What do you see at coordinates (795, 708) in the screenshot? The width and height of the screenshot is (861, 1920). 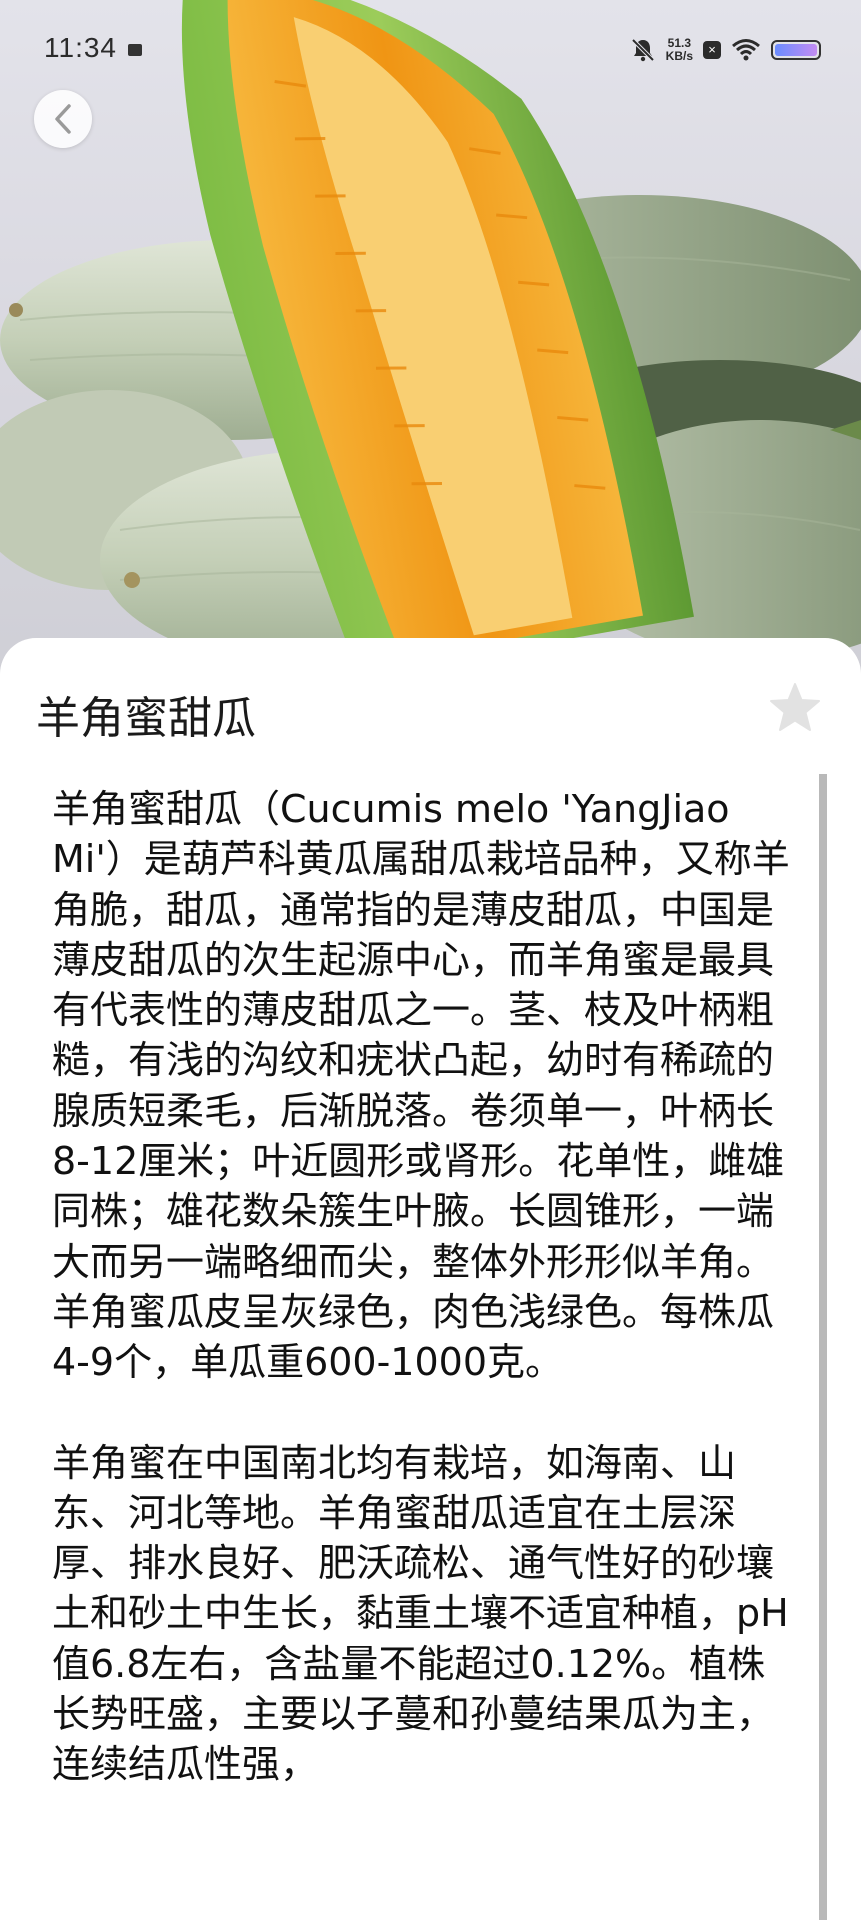 I see `star-icon` at bounding box center [795, 708].